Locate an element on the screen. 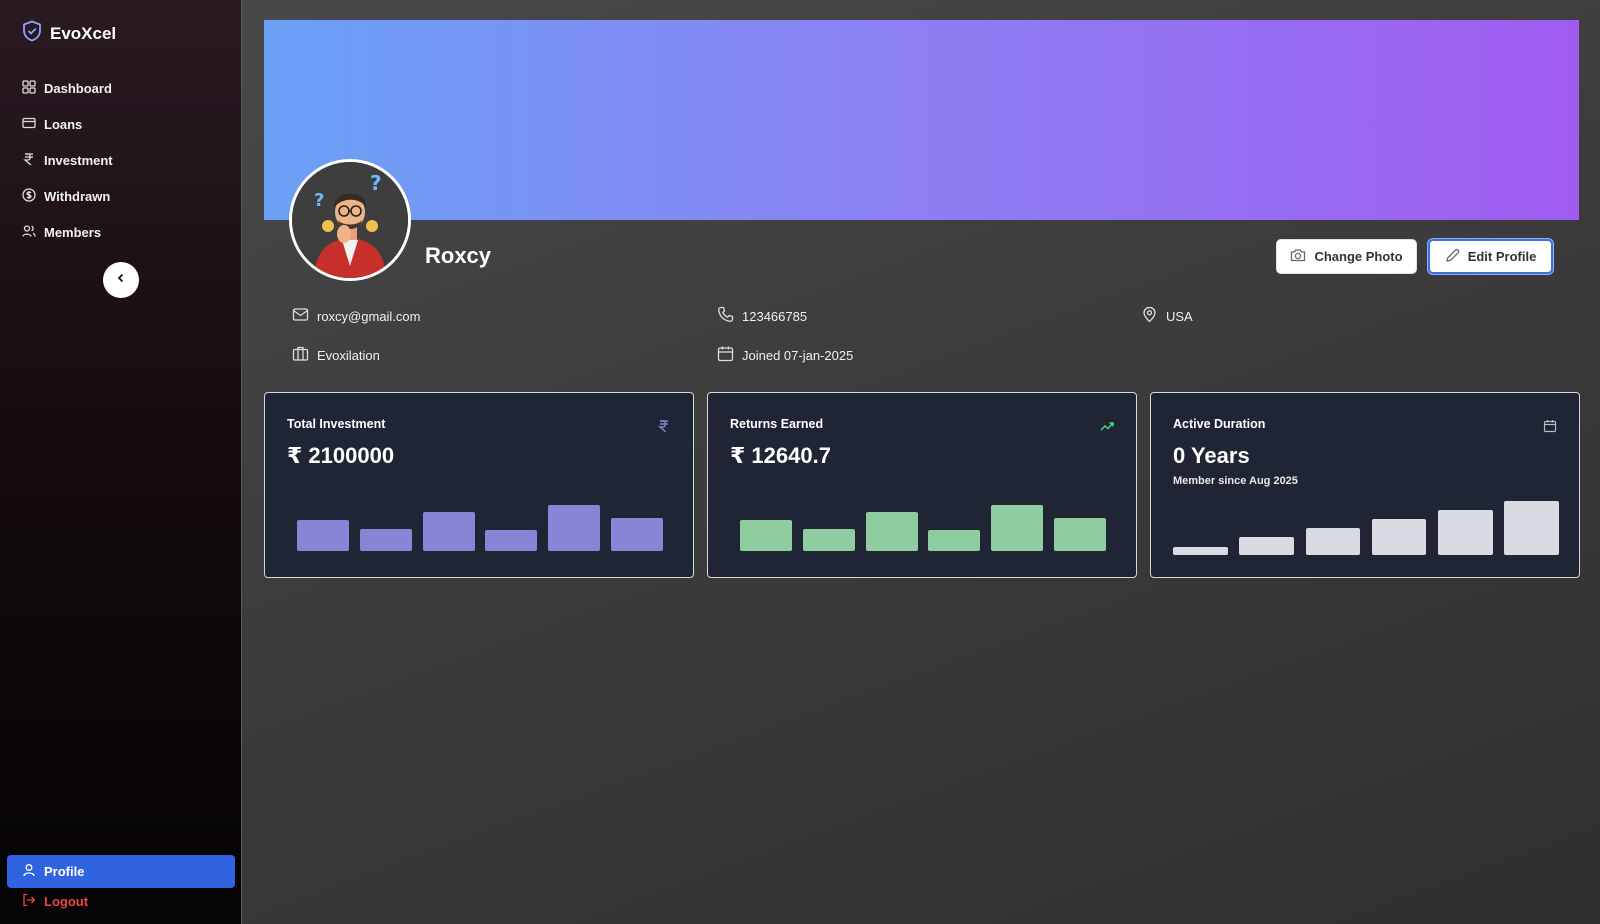 Image resolution: width=1600 pixels, height=924 pixels. avatar-illustration: ? ? is located at coordinates (350, 220).